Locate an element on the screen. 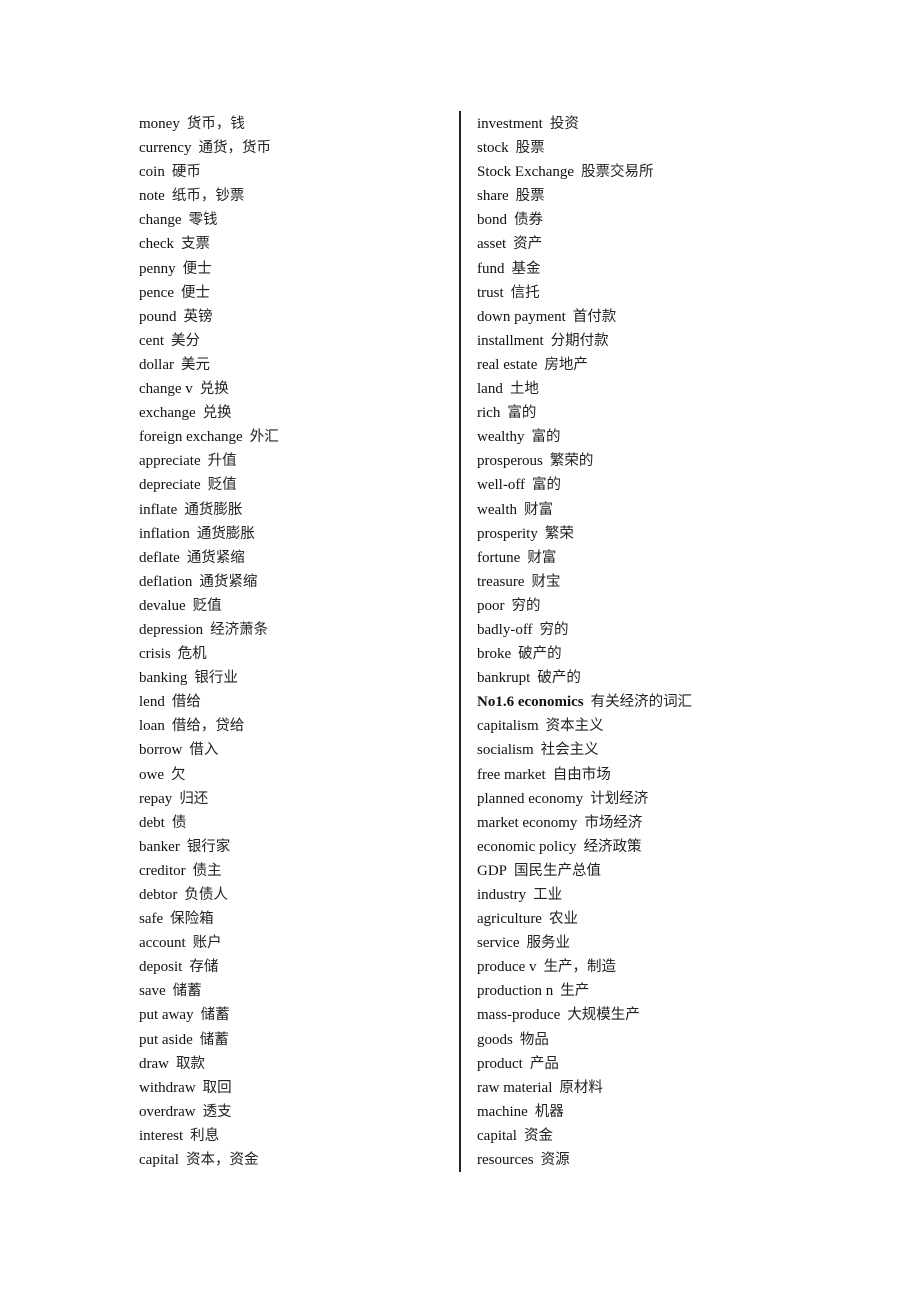  chinese-translation: 通货膨胀 is located at coordinates (213, 509).